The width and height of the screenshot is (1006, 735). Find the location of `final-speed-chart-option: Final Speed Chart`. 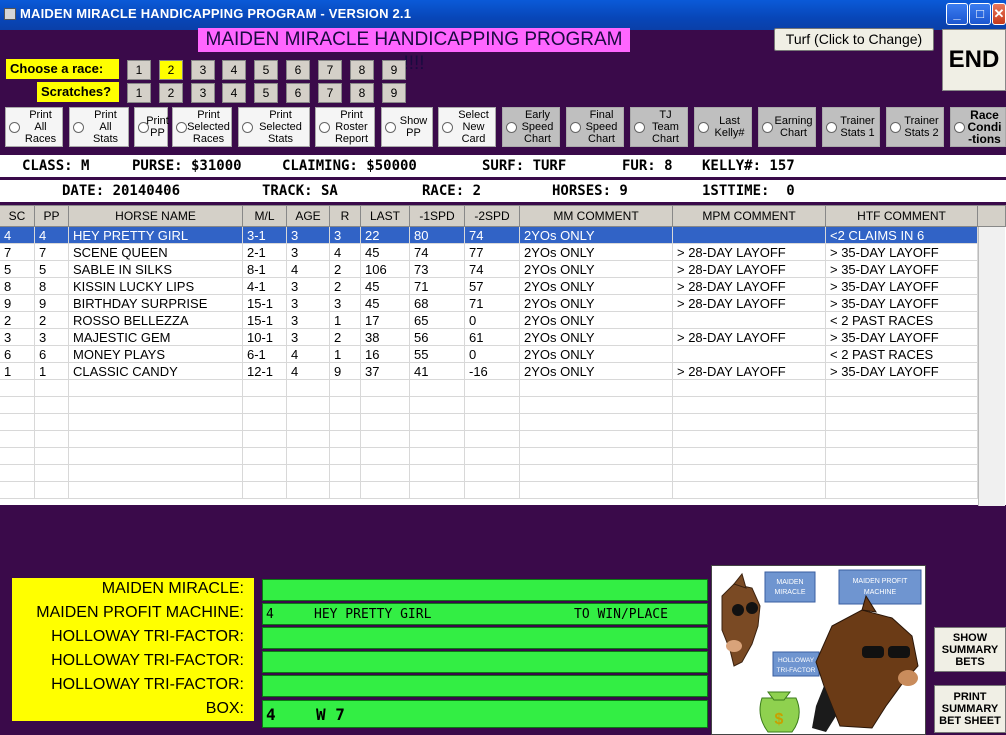

final-speed-chart-option: Final Speed Chart is located at coordinates (595, 127).